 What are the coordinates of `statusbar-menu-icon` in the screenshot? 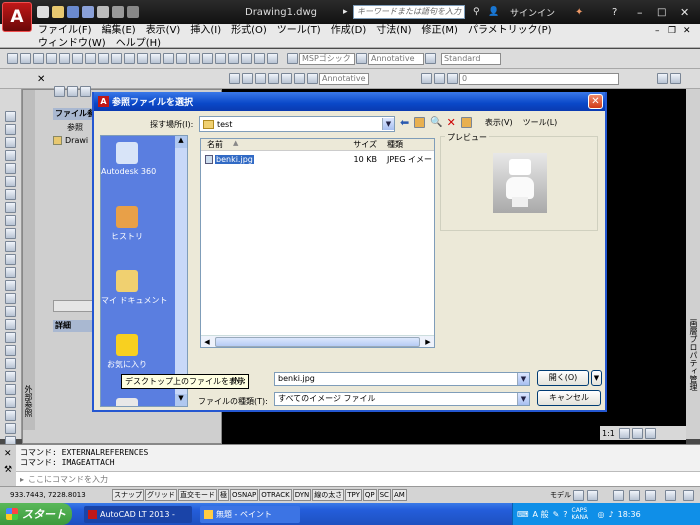 It's located at (670, 495).